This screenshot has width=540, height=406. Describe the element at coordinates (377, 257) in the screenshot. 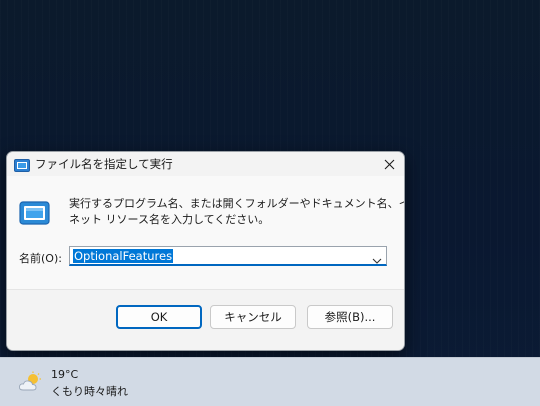

I see `chevron-down-icon` at that location.